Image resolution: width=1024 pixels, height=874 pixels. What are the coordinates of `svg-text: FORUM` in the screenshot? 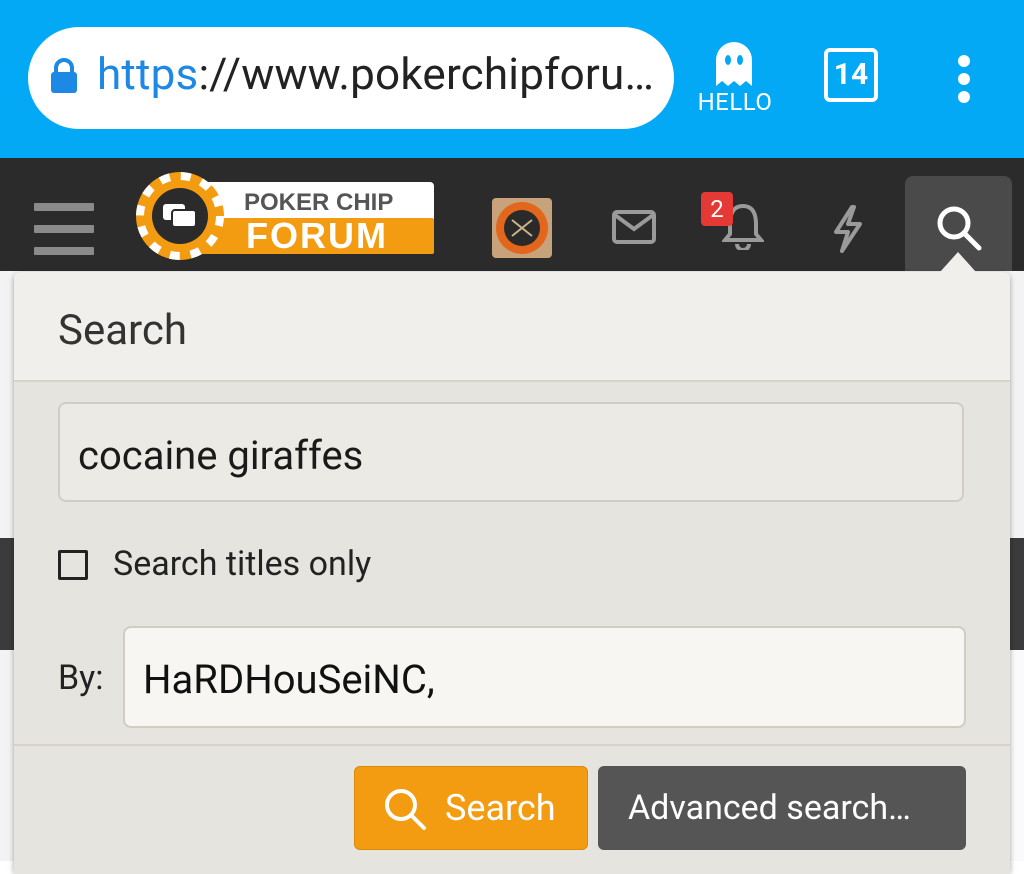 It's located at (317, 235).